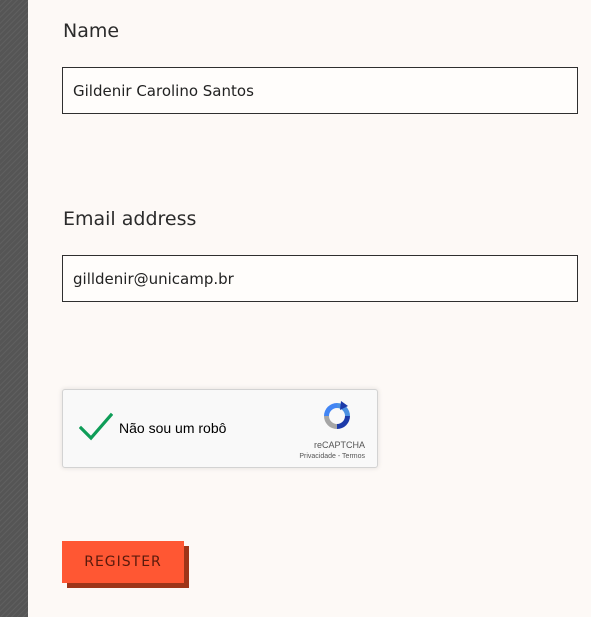 This screenshot has height=617, width=591. What do you see at coordinates (320, 278) in the screenshot?
I see `email-input` at bounding box center [320, 278].